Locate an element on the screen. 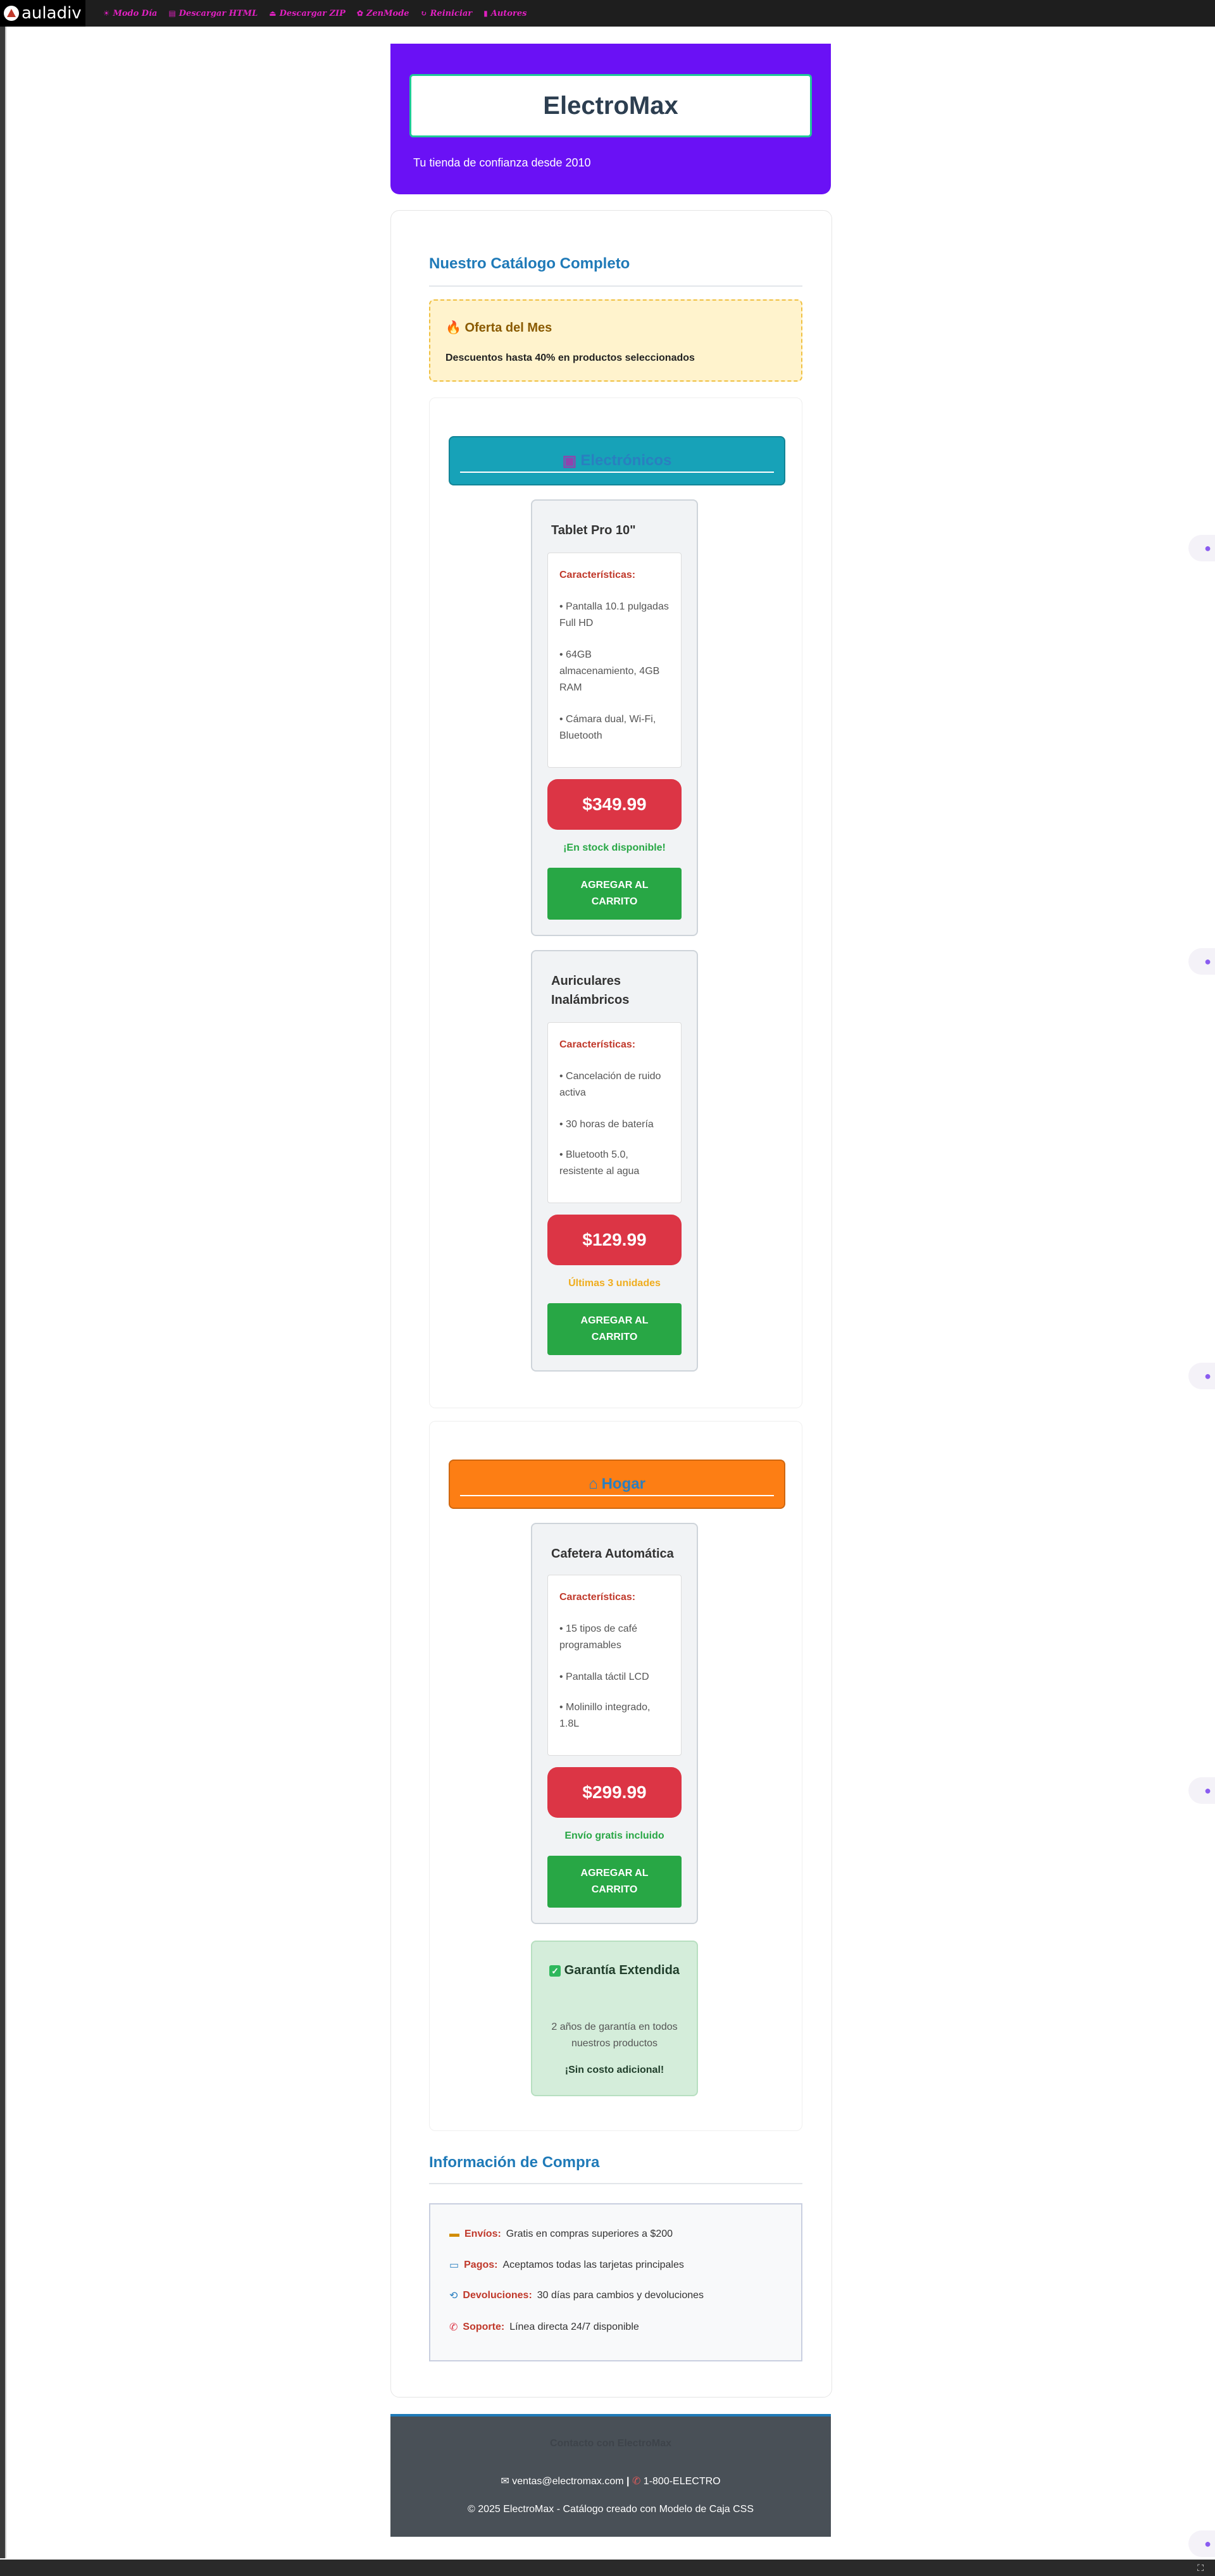  toolbar-authors: ▮ Autores is located at coordinates (504, 13).